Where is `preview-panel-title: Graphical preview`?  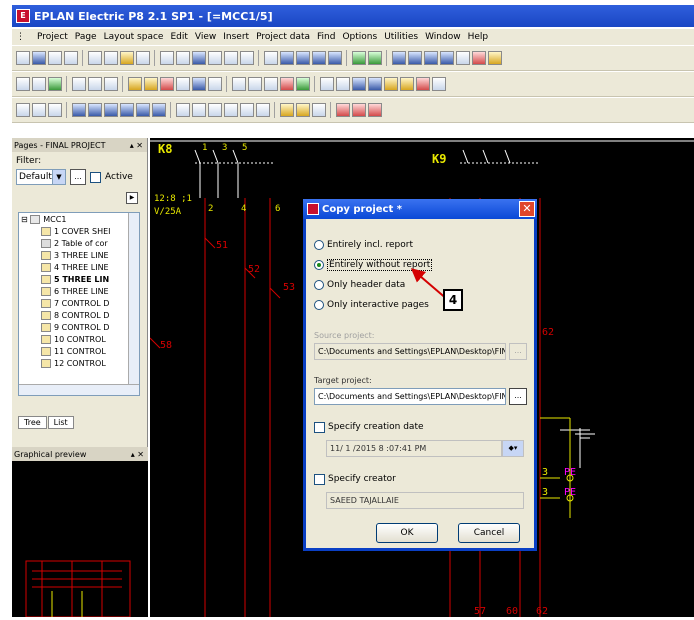 preview-panel-title: Graphical preview is located at coordinates (50, 454).